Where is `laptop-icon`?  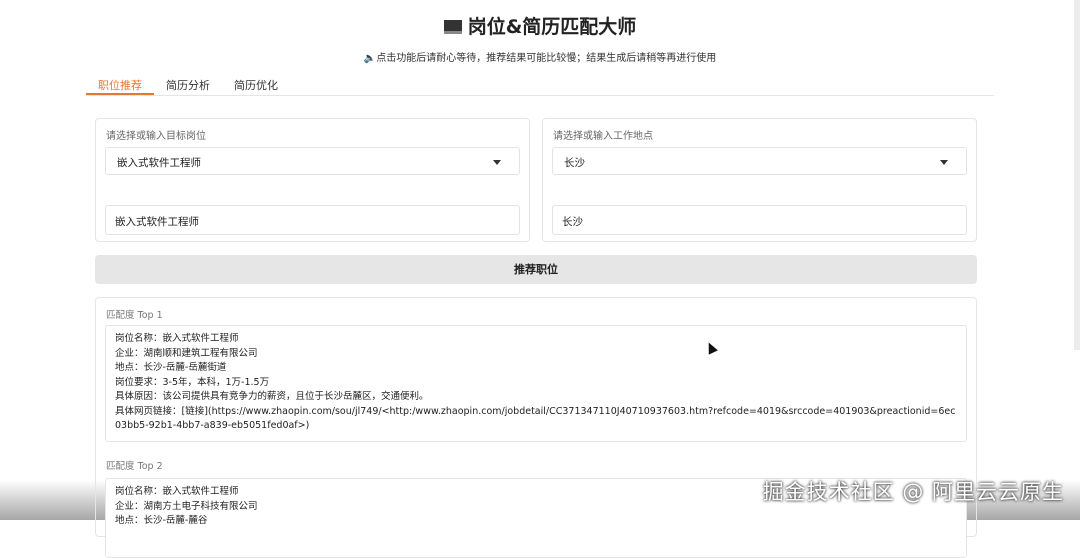 laptop-icon is located at coordinates (452, 27).